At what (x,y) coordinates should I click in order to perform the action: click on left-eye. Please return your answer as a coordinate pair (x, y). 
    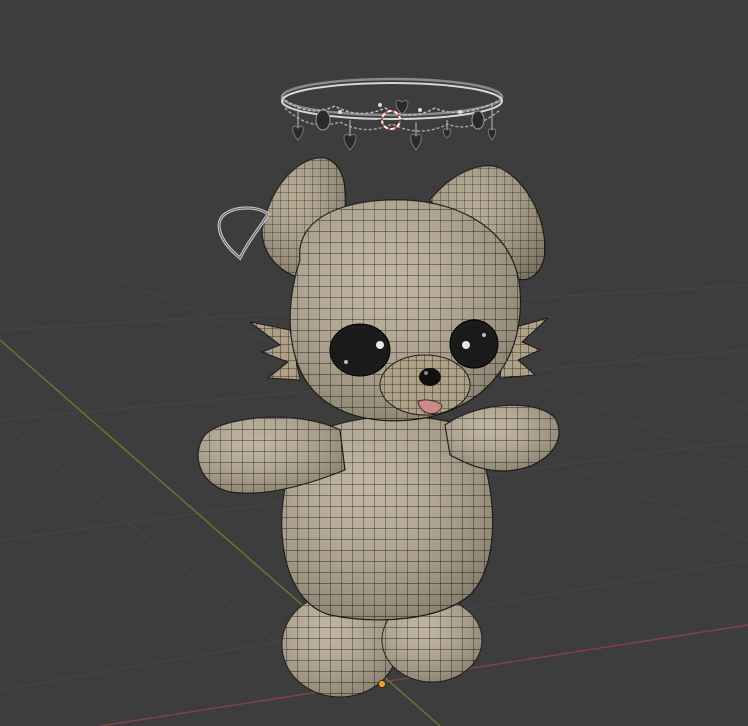
    Looking at the image, I should click on (360, 350).